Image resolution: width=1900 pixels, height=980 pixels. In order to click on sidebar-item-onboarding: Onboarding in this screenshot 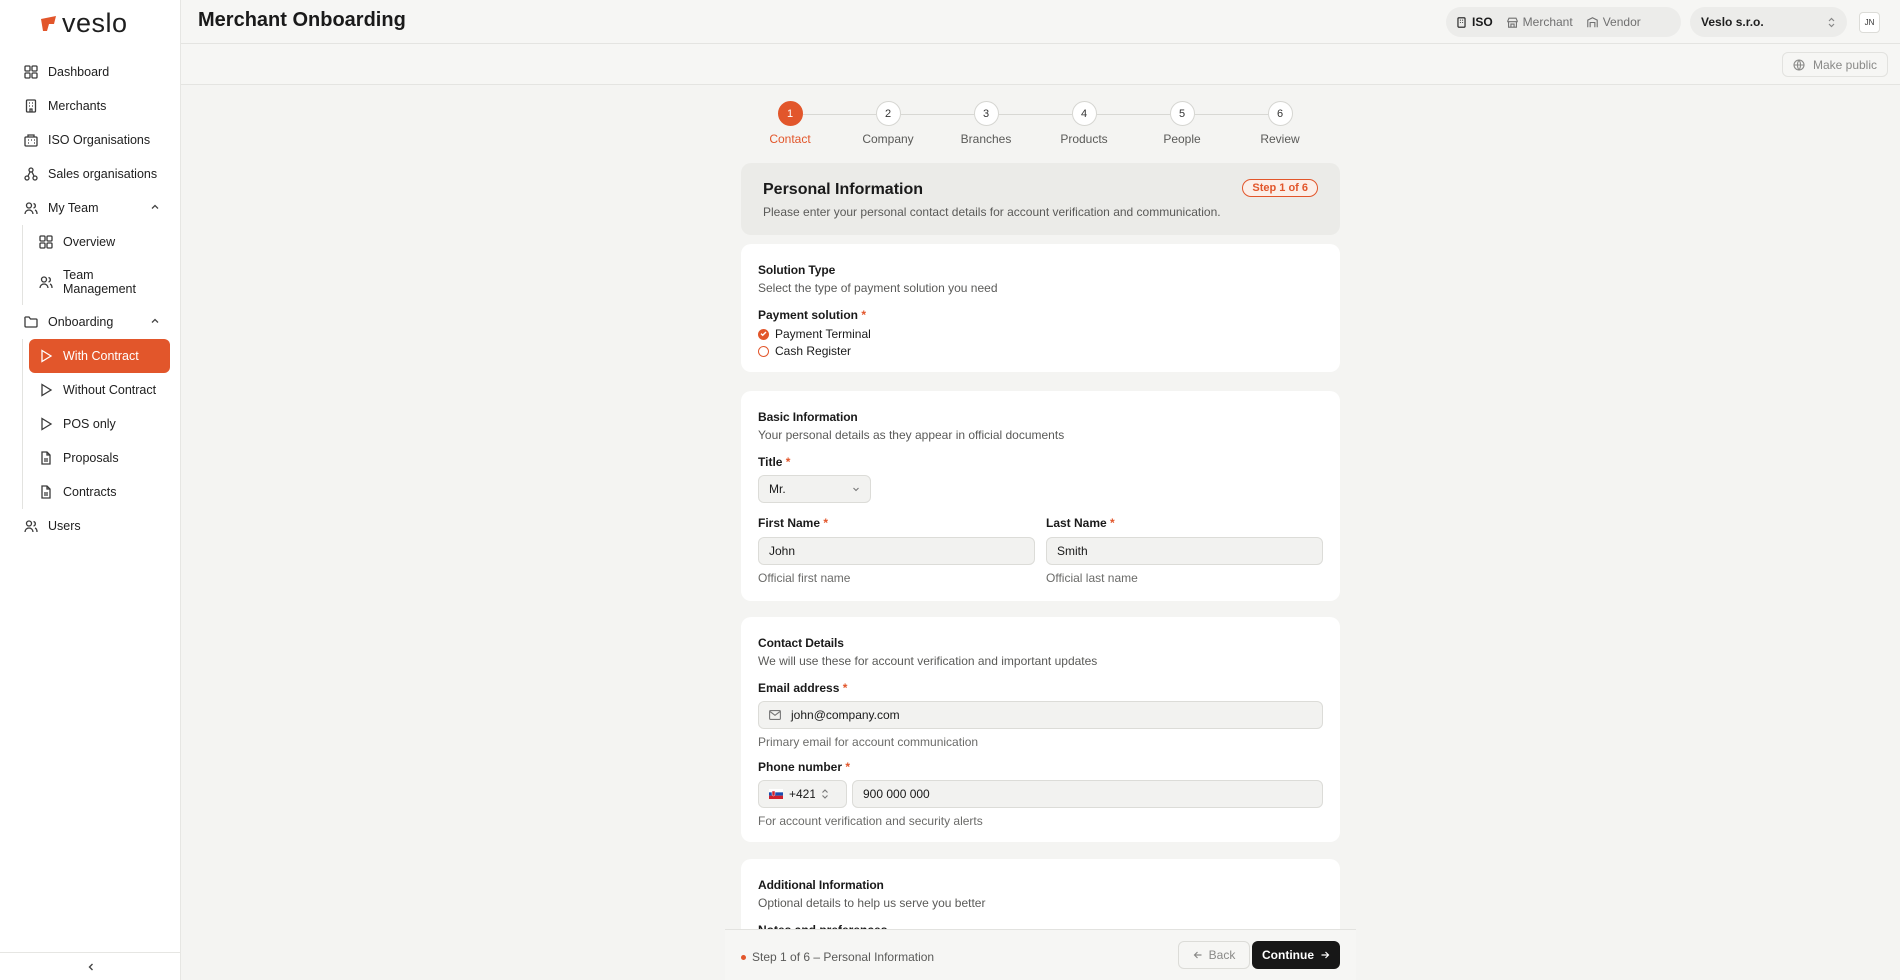, I will do `click(92, 322)`.